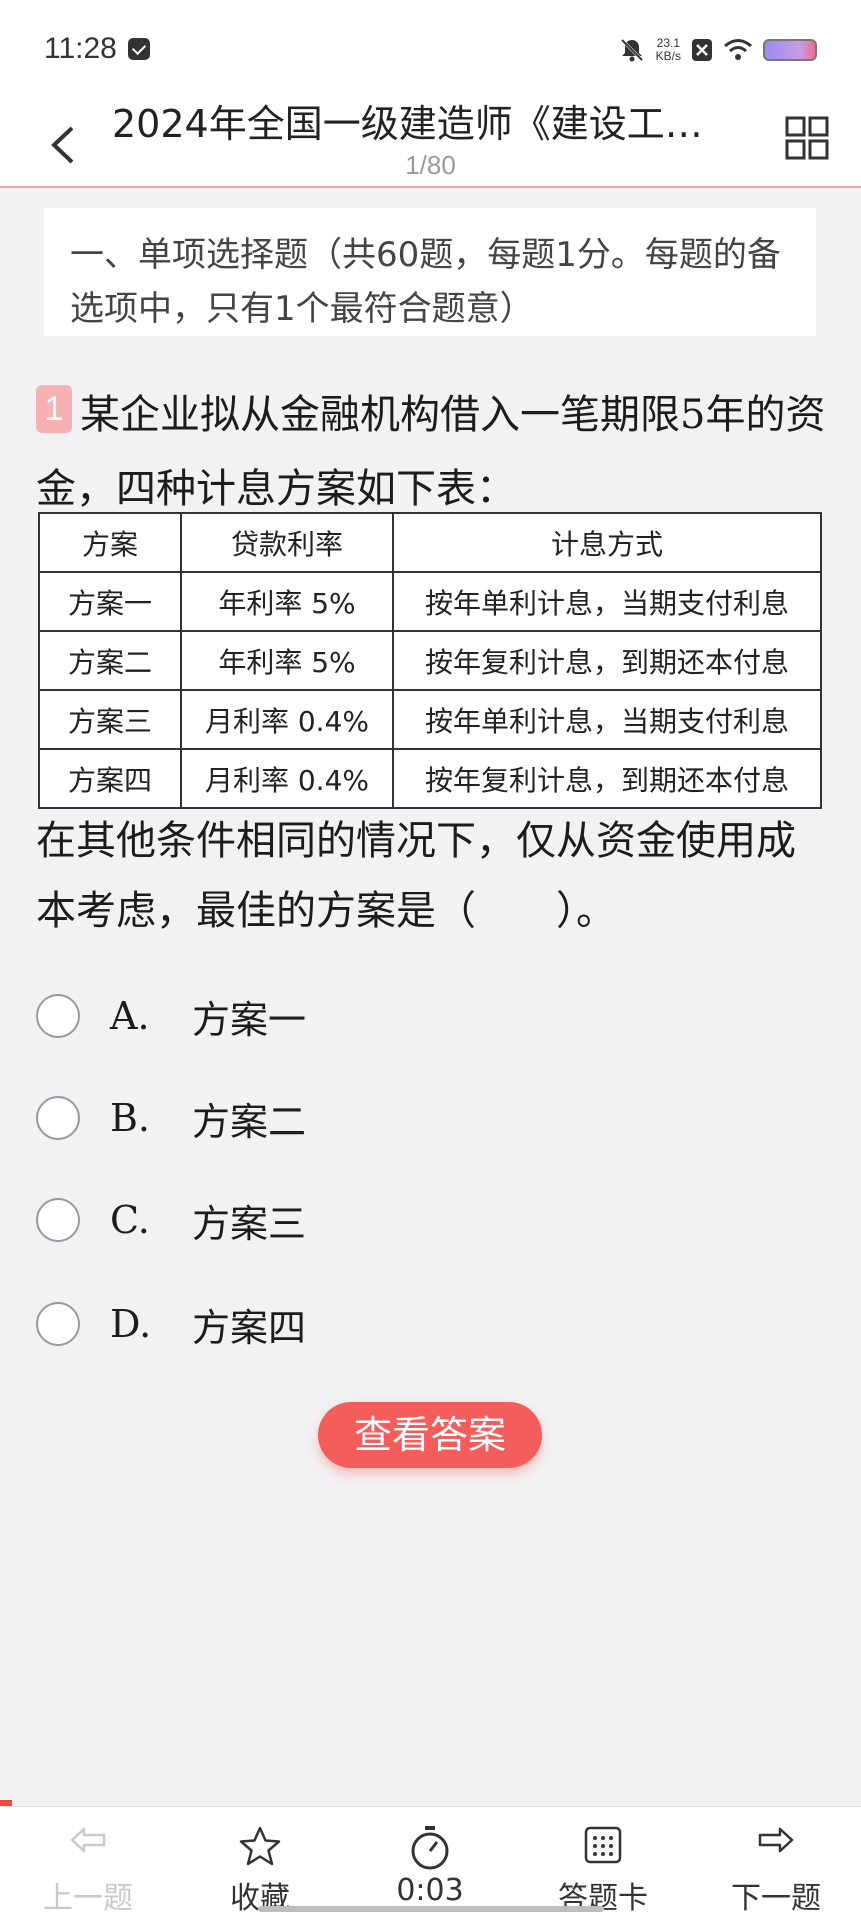 Image resolution: width=861 pixels, height=1920 pixels. I want to click on question-stem: 1 某企业拟从金融机构借入一笔期限5年的资金，四种计息方案如下表：, so click(431, 452).